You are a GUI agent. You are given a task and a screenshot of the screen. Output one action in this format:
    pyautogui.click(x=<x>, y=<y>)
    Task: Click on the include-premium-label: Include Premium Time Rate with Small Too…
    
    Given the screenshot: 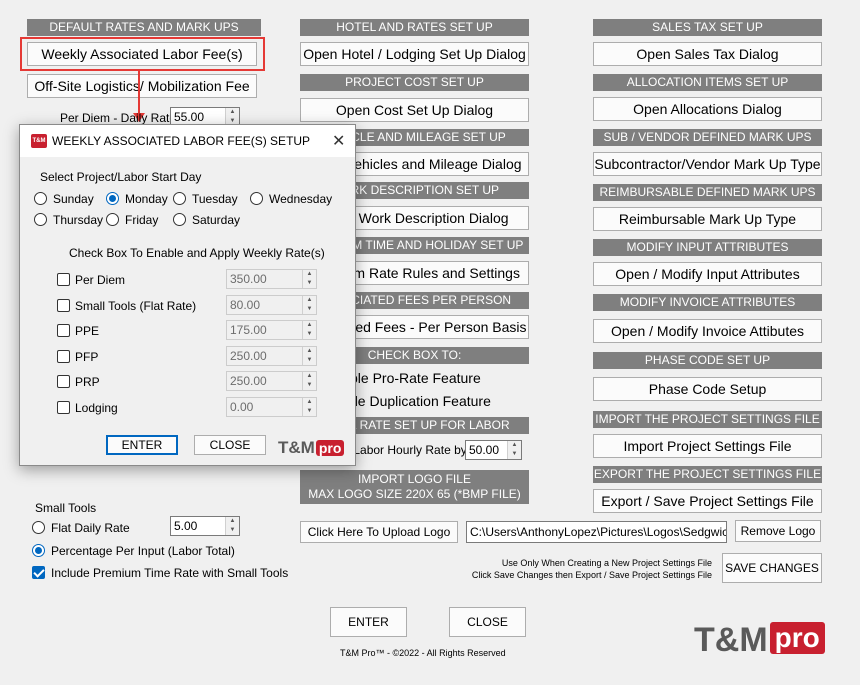 What is the action you would take?
    pyautogui.click(x=170, y=573)
    